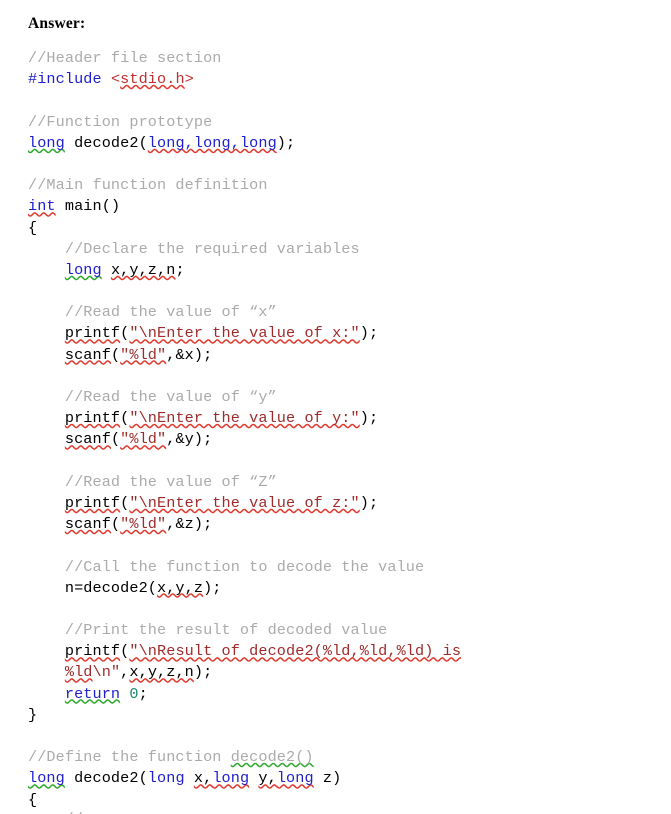 The image size is (671, 814). Describe the element at coordinates (125, 58) in the screenshot. I see `code-token-comment: //Header file section` at that location.